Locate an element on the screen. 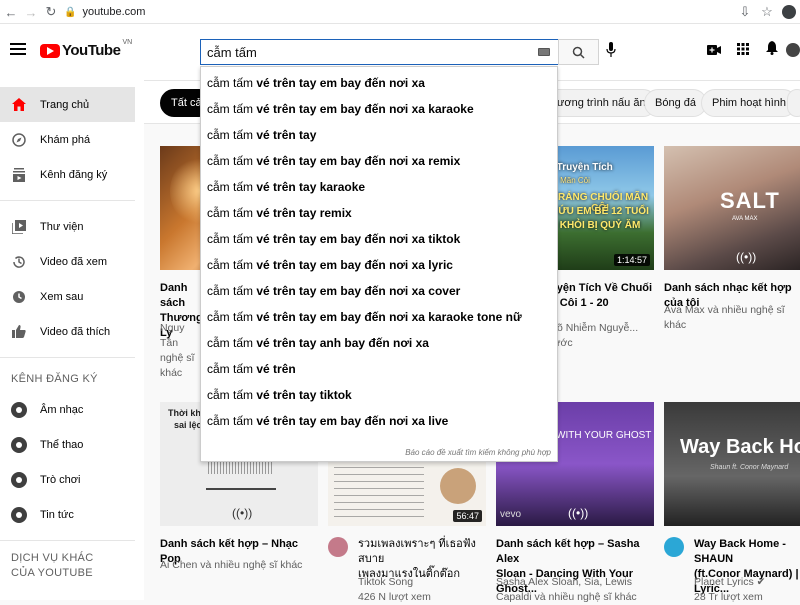 This screenshot has width=800, height=605. channel-name: Sasha Alex Sloan, Sia, Lewis is located at coordinates (575, 582).